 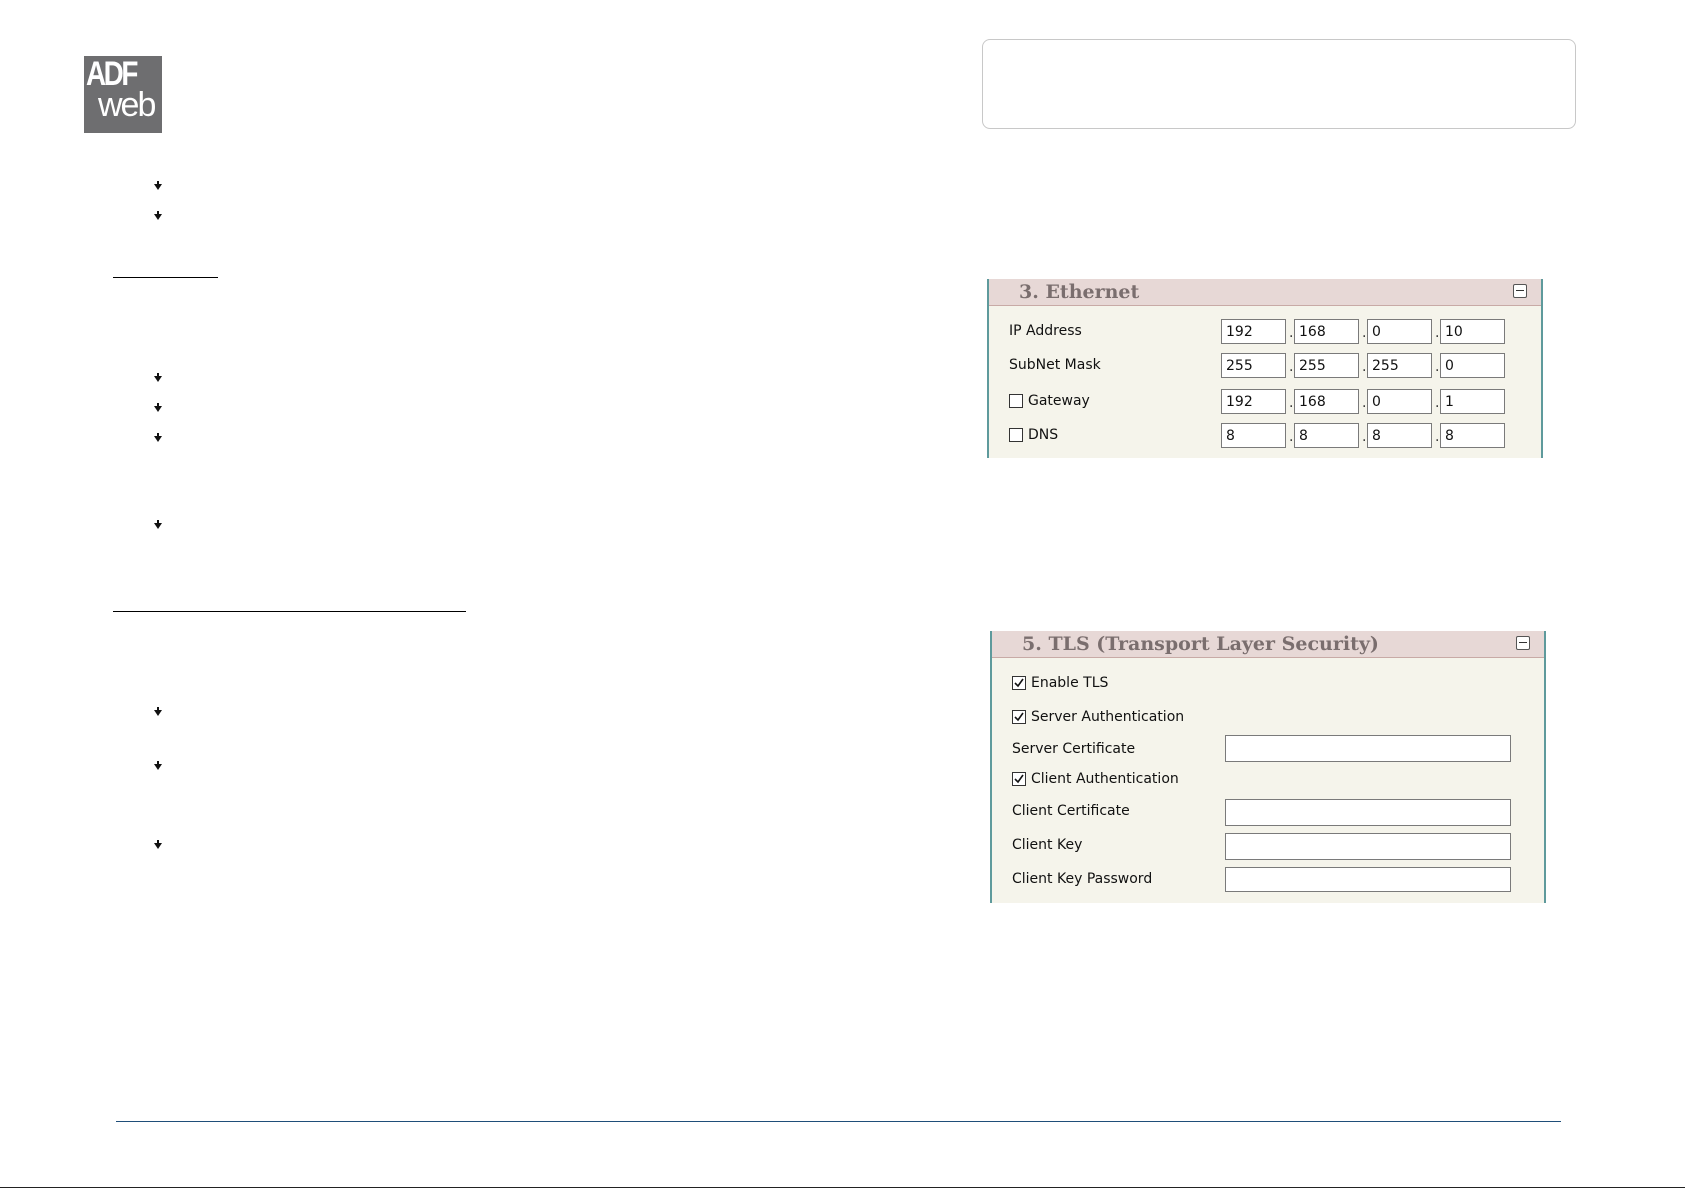 What do you see at coordinates (1045, 331) in the screenshot?
I see `ip-address-label: IP Address` at bounding box center [1045, 331].